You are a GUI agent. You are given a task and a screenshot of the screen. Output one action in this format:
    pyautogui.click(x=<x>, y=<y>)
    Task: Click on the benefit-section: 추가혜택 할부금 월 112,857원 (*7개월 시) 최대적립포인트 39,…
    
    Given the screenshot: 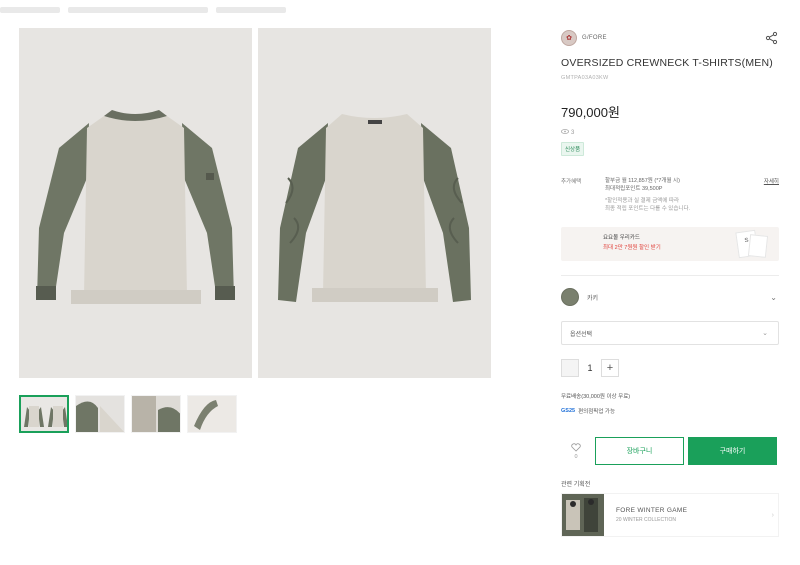 What is the action you would take?
    pyautogui.click(x=670, y=195)
    